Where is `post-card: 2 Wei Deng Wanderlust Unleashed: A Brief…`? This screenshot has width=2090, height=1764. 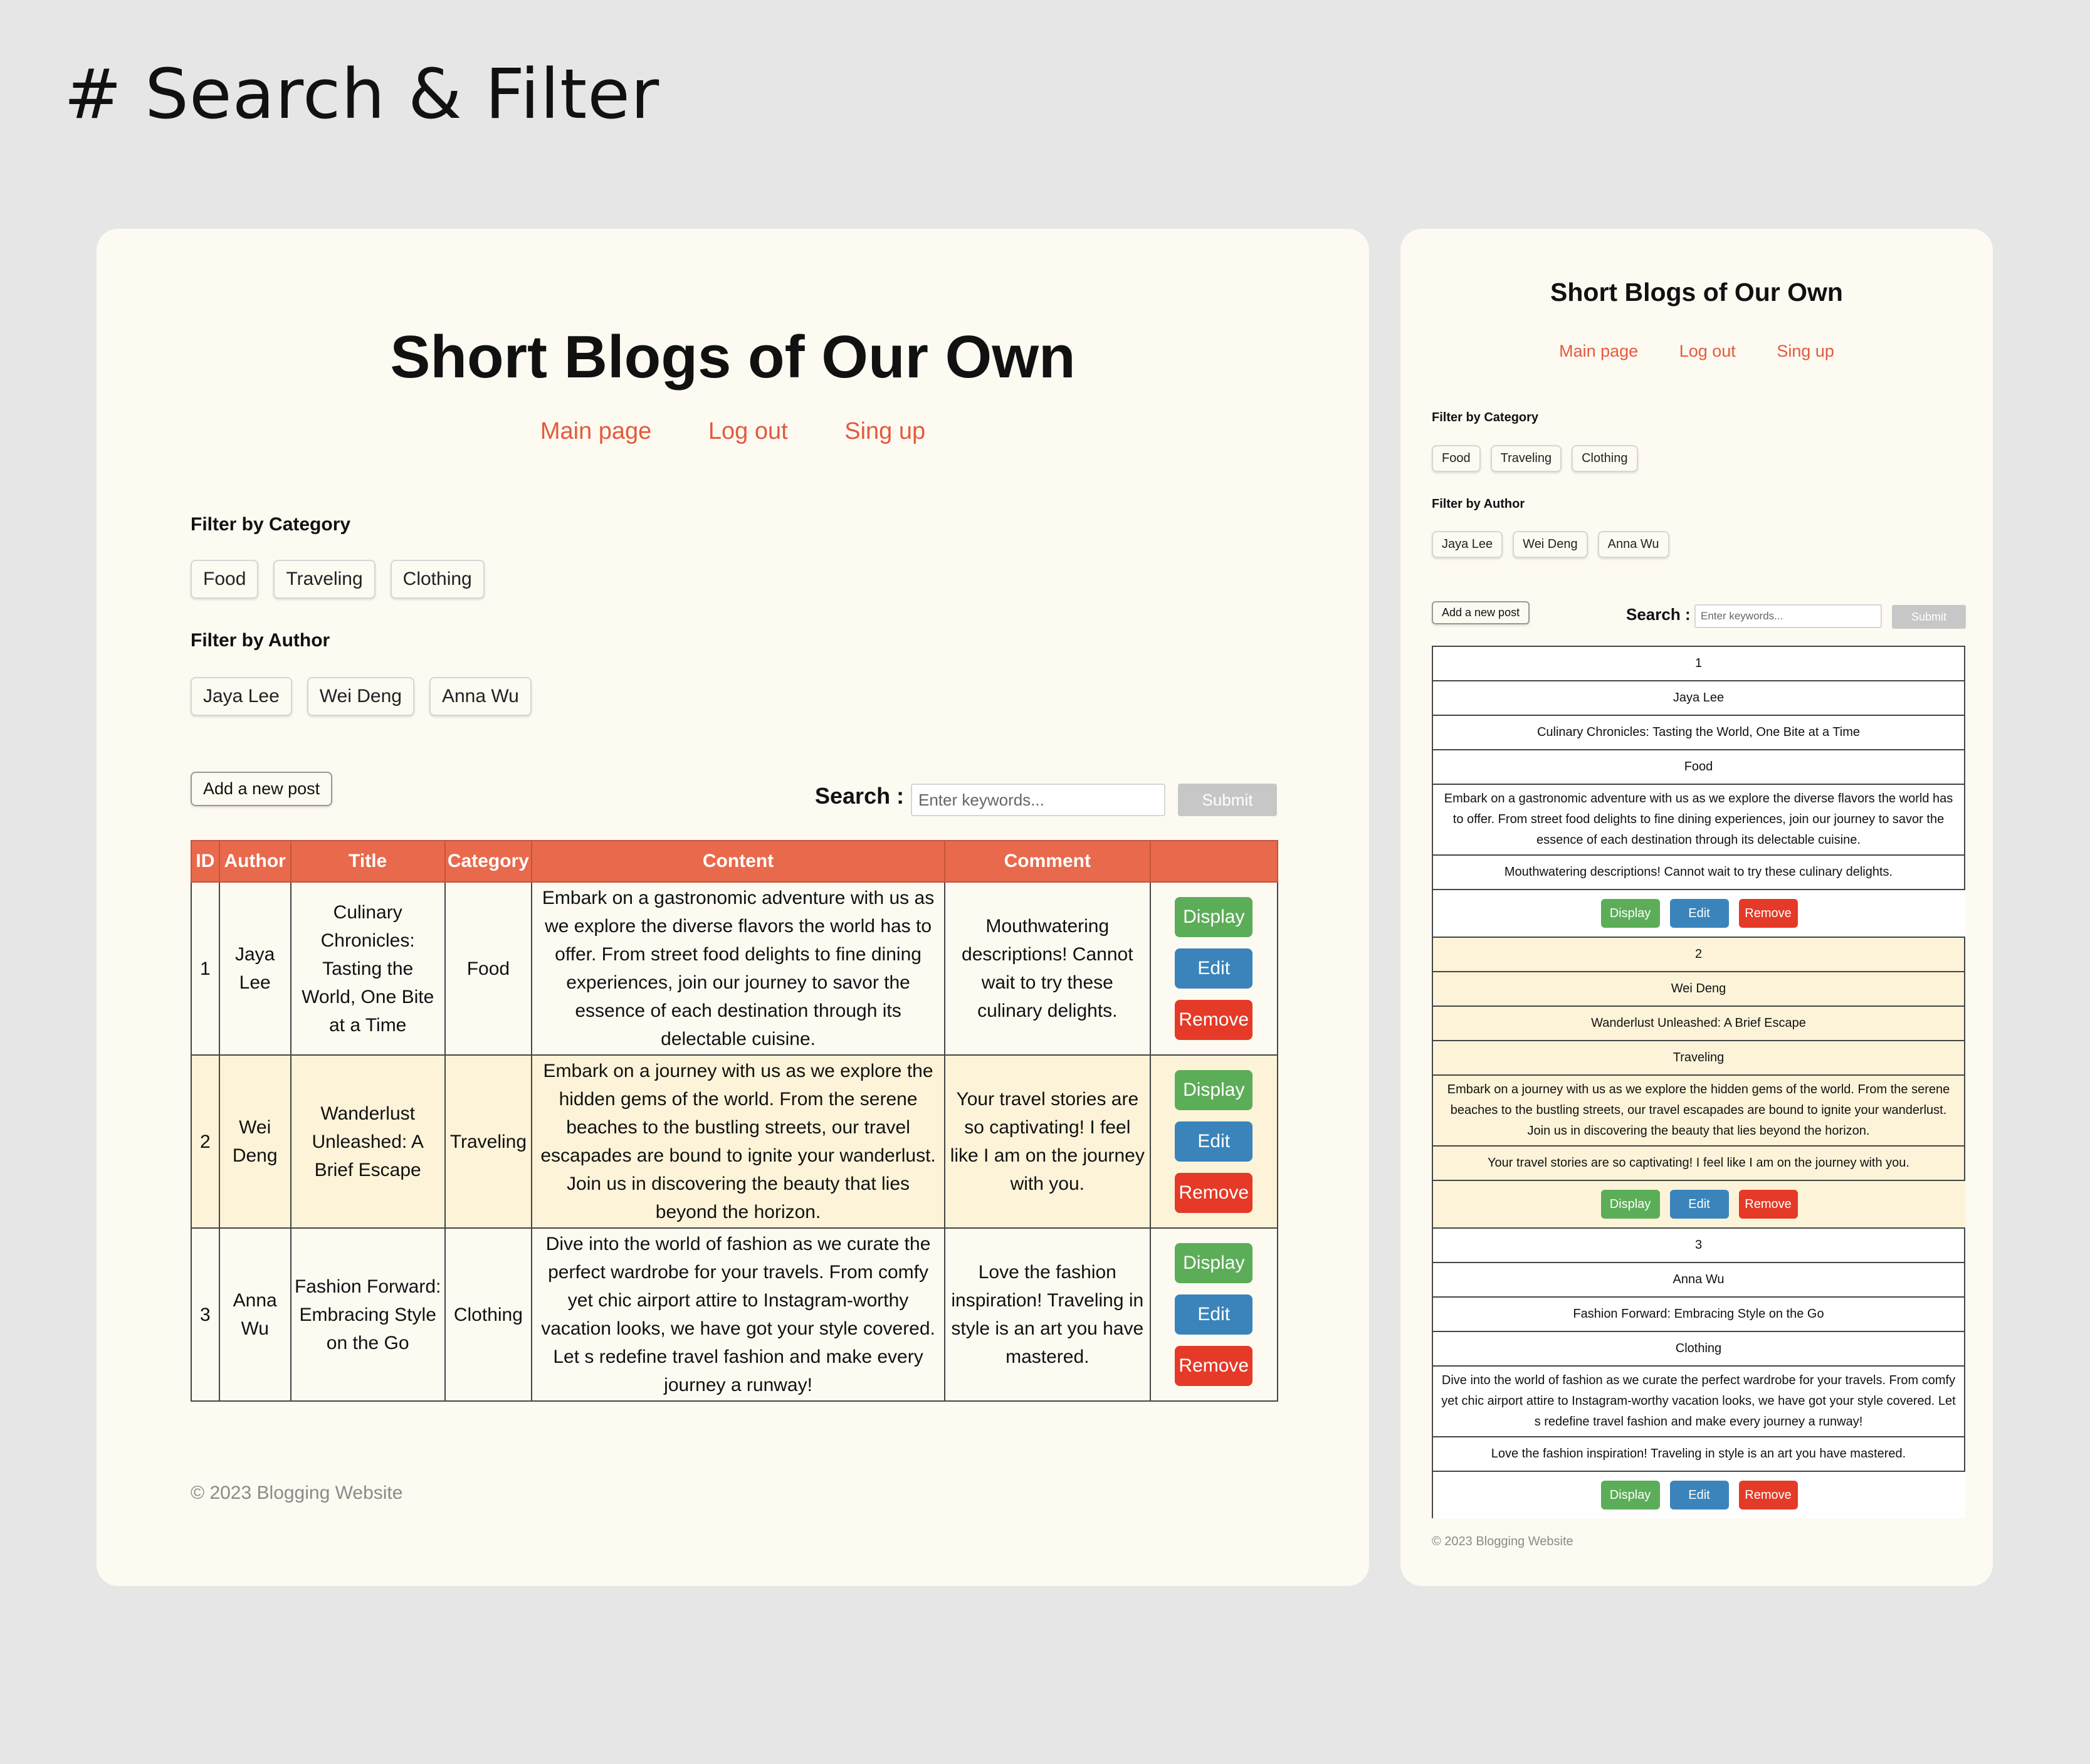
post-card: 2 Wei Deng Wanderlust Unleashed: A Brief… is located at coordinates (1698, 1082).